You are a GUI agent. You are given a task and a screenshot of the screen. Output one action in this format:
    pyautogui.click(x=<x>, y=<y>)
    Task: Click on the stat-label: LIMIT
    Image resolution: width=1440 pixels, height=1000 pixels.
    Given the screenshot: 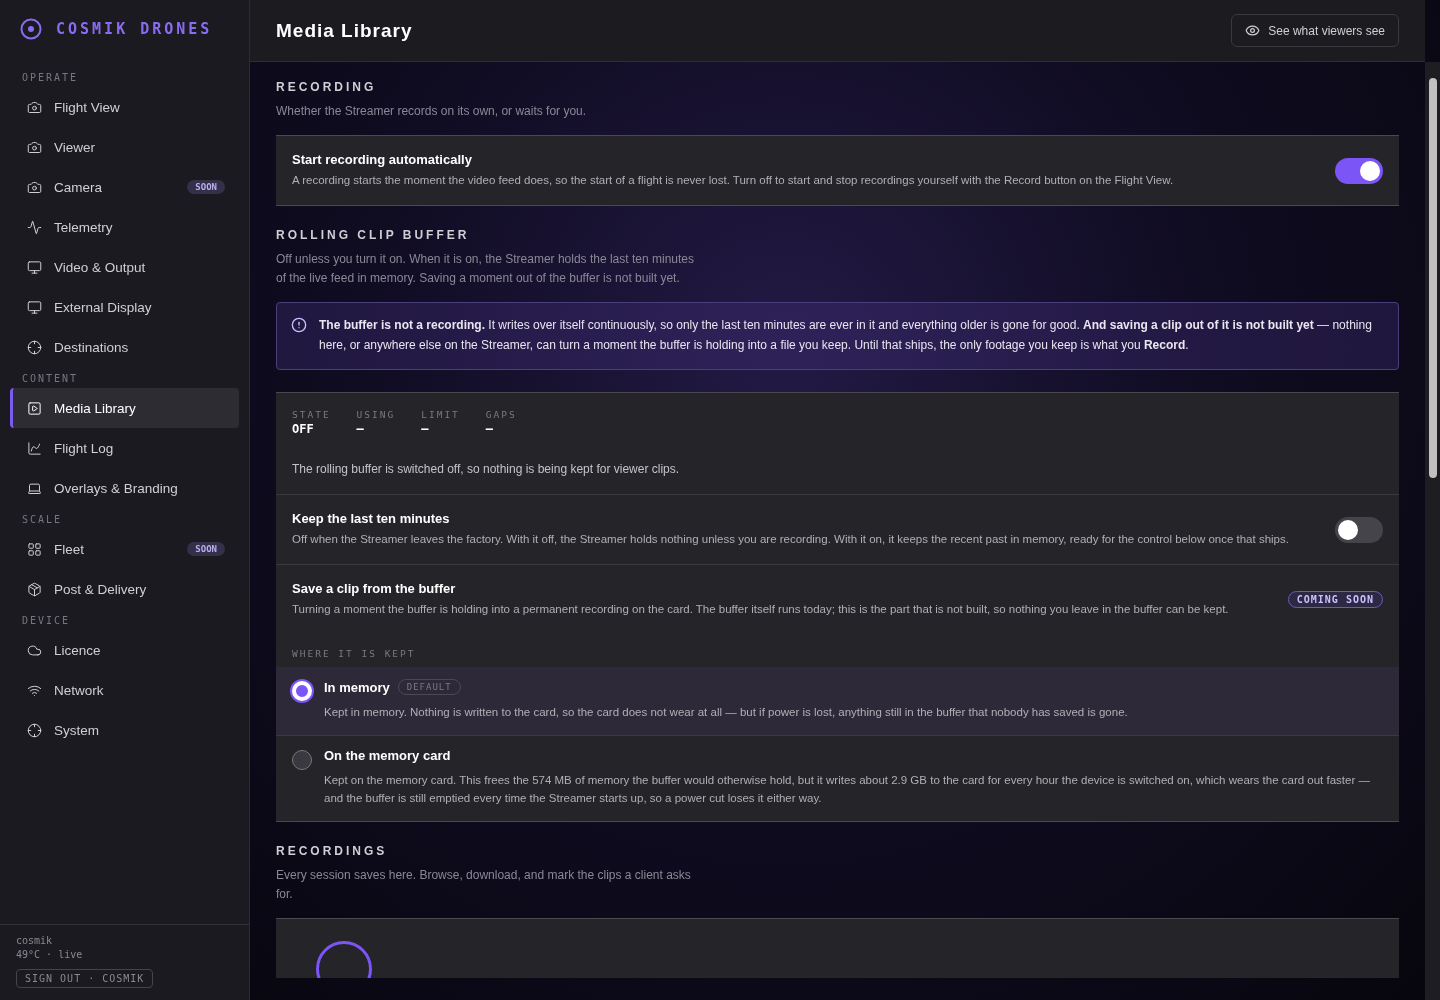 What is the action you would take?
    pyautogui.click(x=440, y=414)
    